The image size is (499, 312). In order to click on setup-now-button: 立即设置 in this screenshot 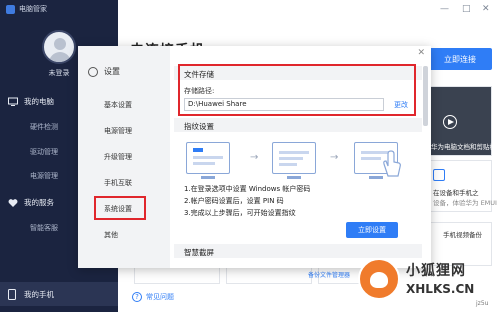, I will do `click(372, 230)`.